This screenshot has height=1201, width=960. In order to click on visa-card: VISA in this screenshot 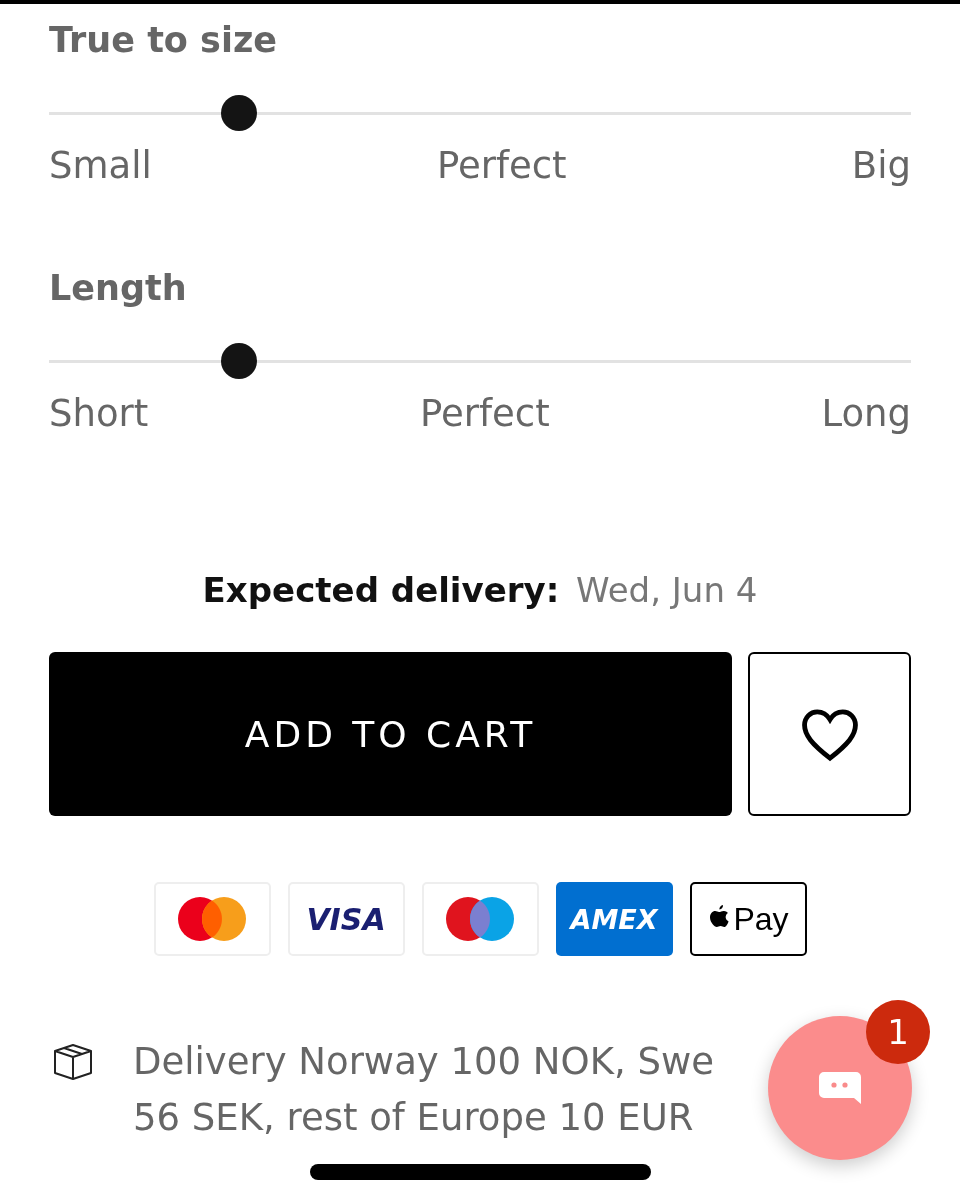, I will do `click(346, 919)`.